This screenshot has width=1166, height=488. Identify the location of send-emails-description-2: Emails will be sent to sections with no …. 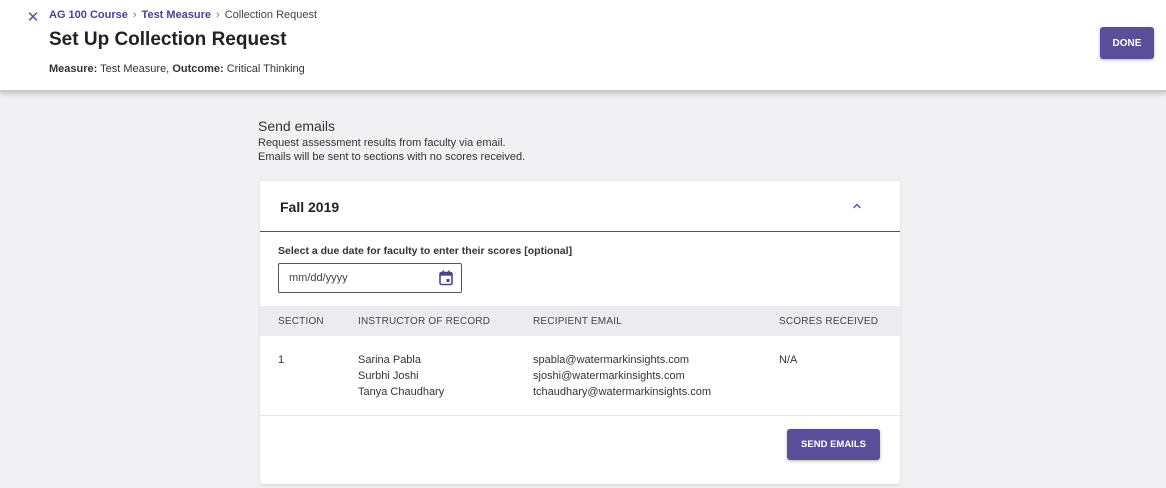
(392, 157).